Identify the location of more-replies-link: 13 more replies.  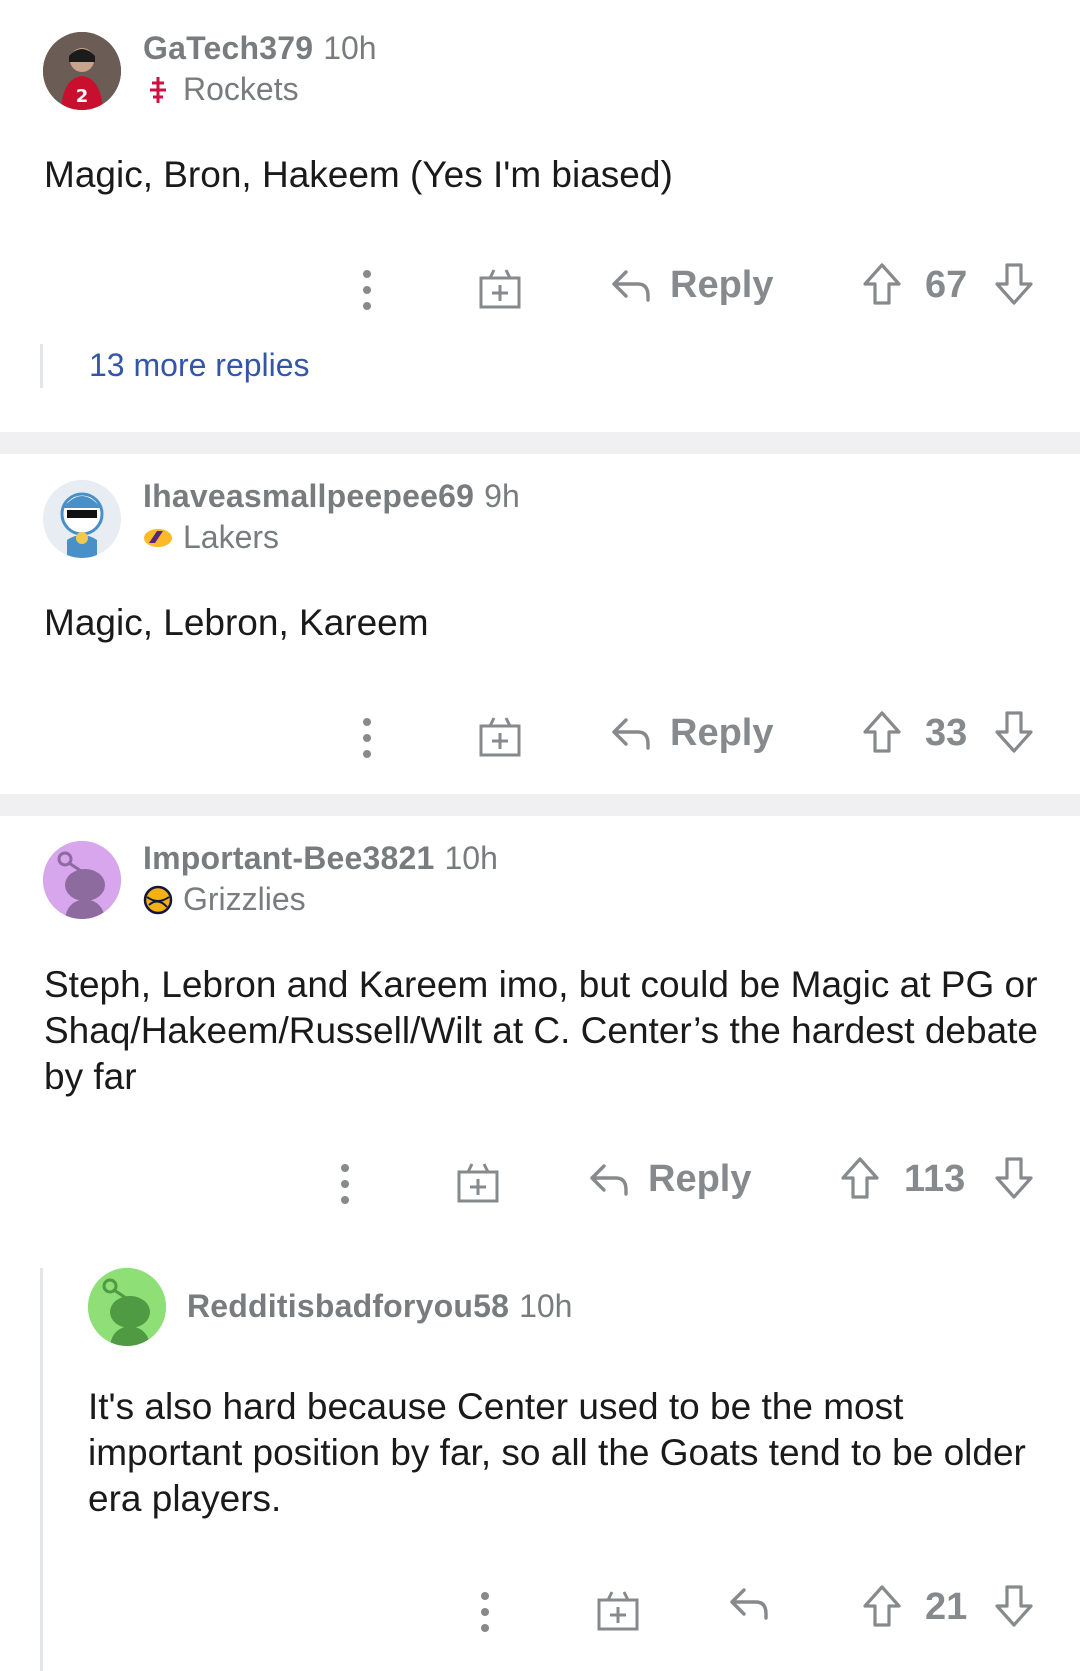
(199, 365).